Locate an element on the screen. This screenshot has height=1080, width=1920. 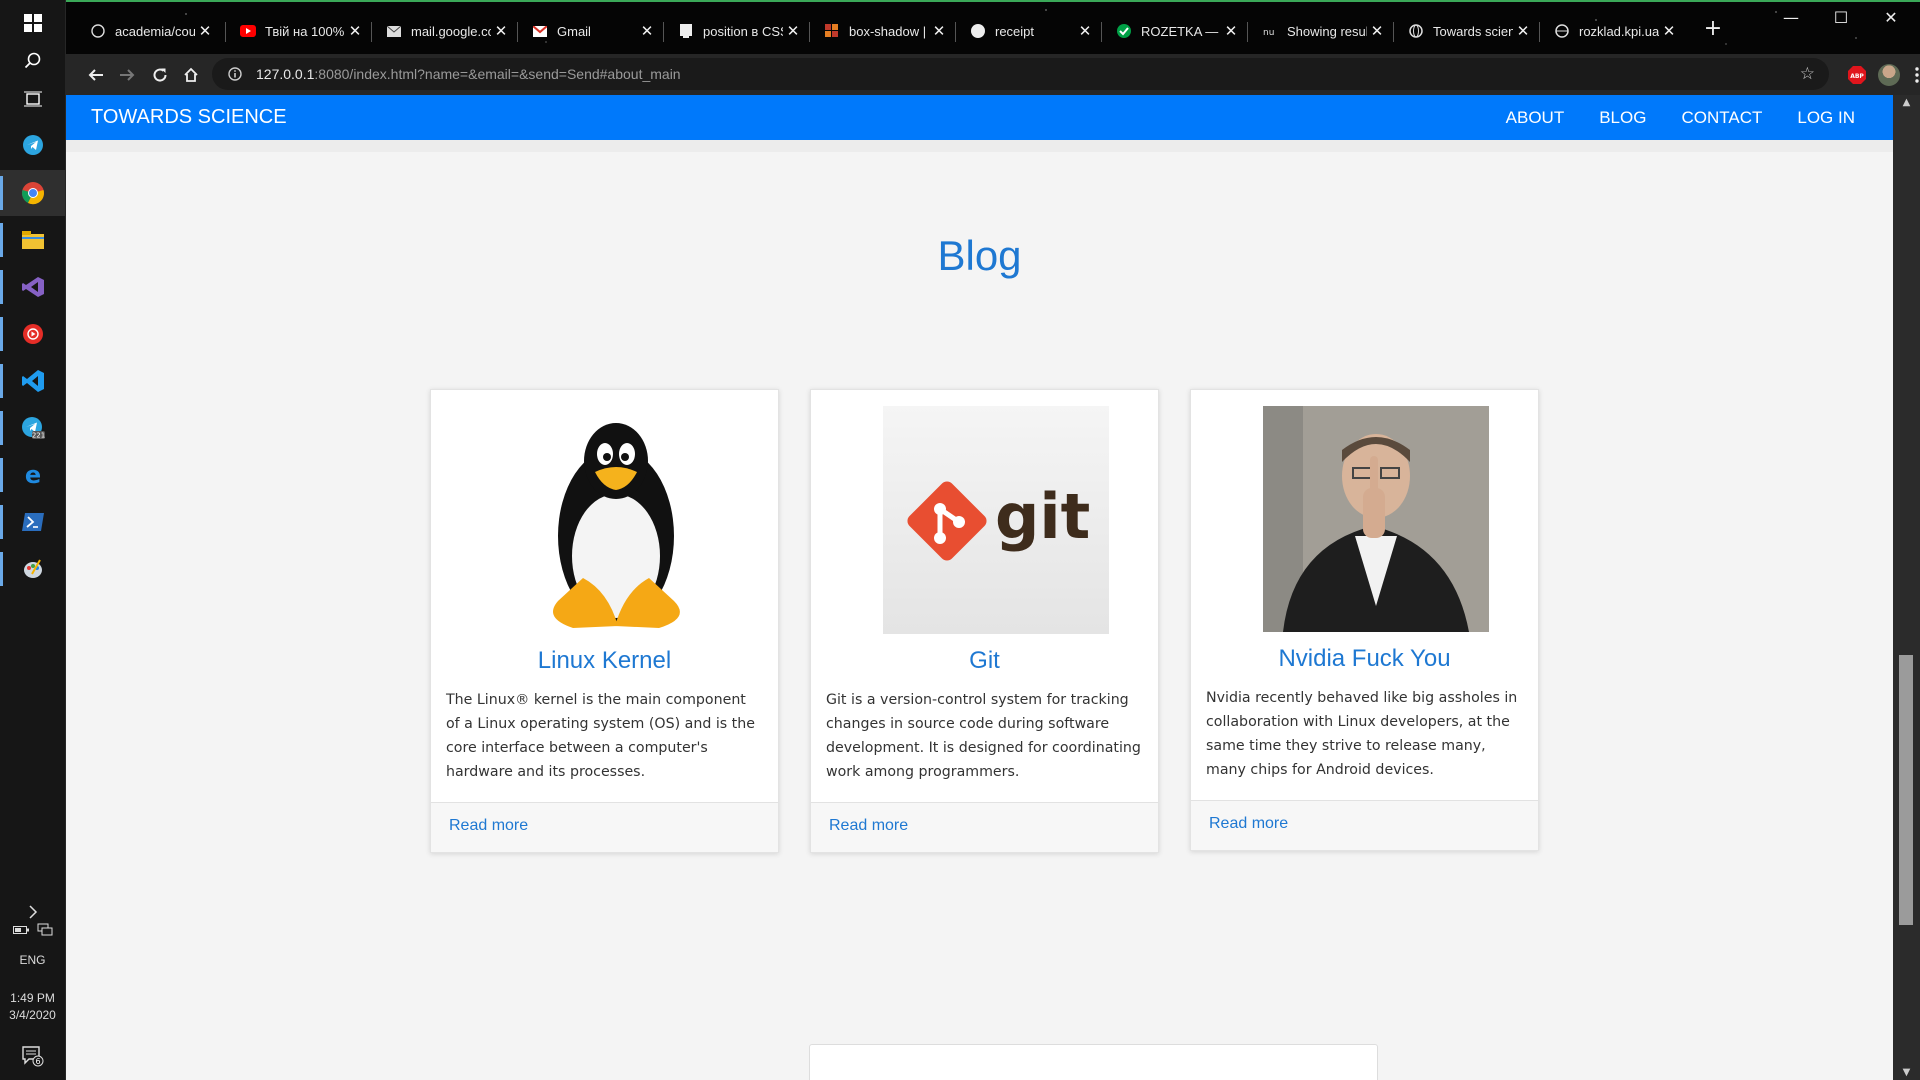
next-section-form-edge is located at coordinates (1093, 1062).